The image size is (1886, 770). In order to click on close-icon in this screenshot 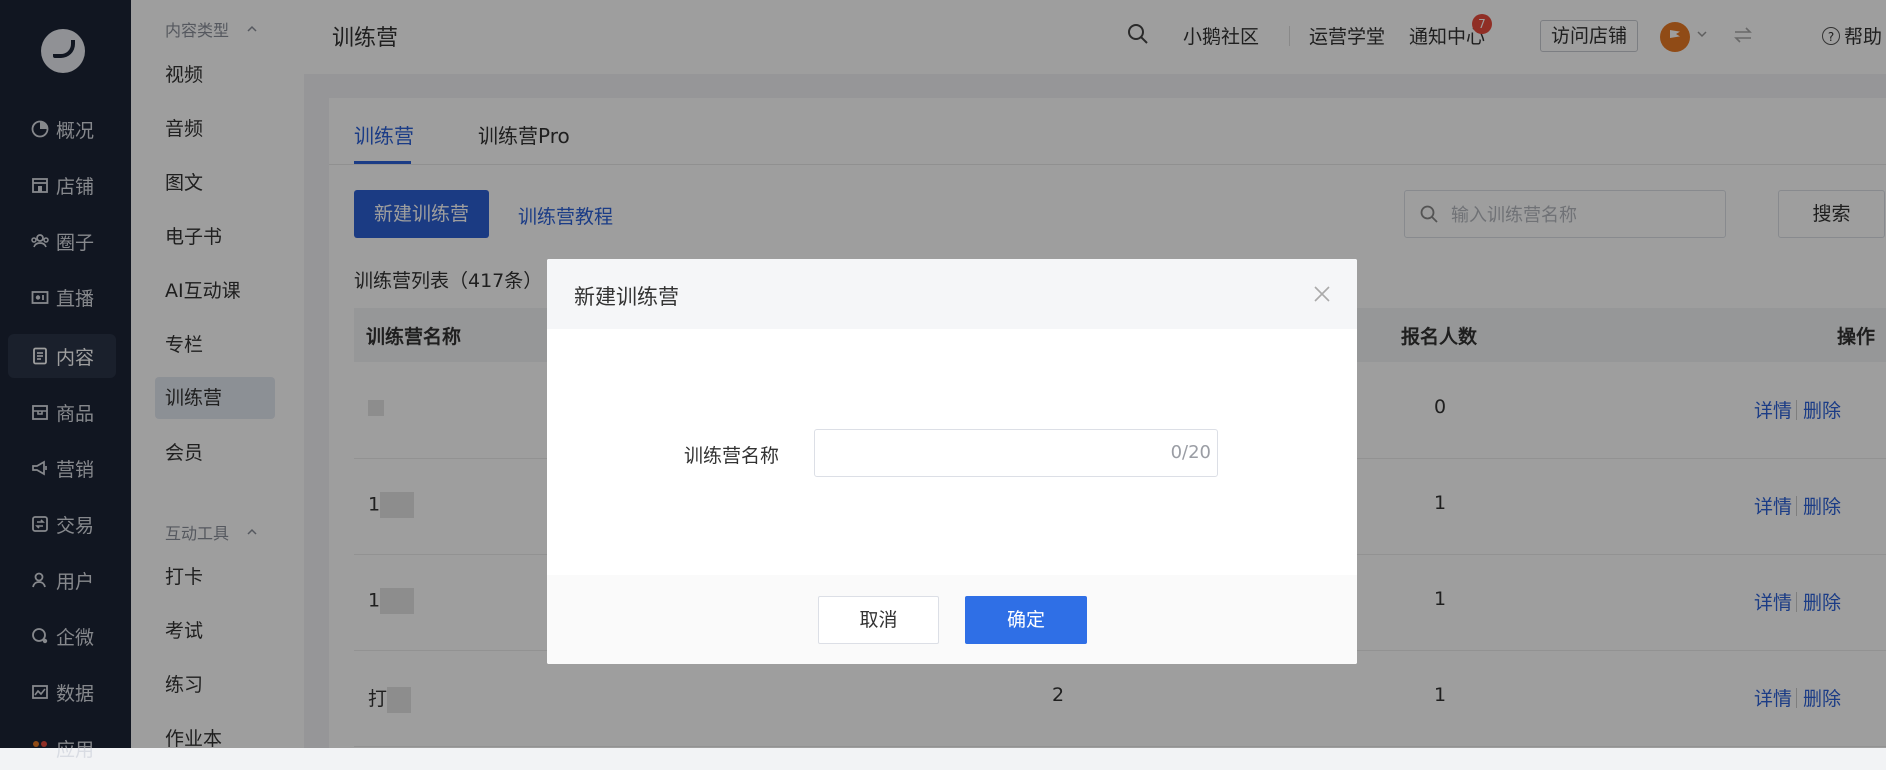, I will do `click(1322, 294)`.